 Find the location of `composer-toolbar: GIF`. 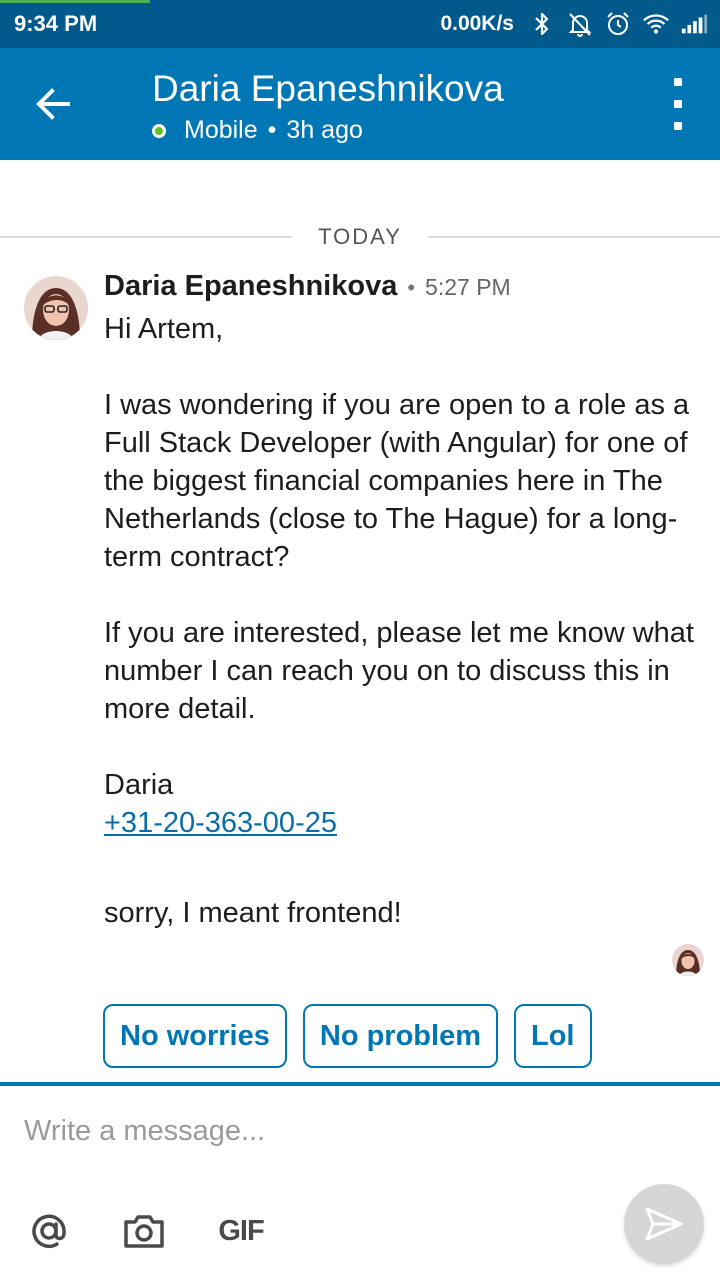

composer-toolbar: GIF is located at coordinates (360, 1231).